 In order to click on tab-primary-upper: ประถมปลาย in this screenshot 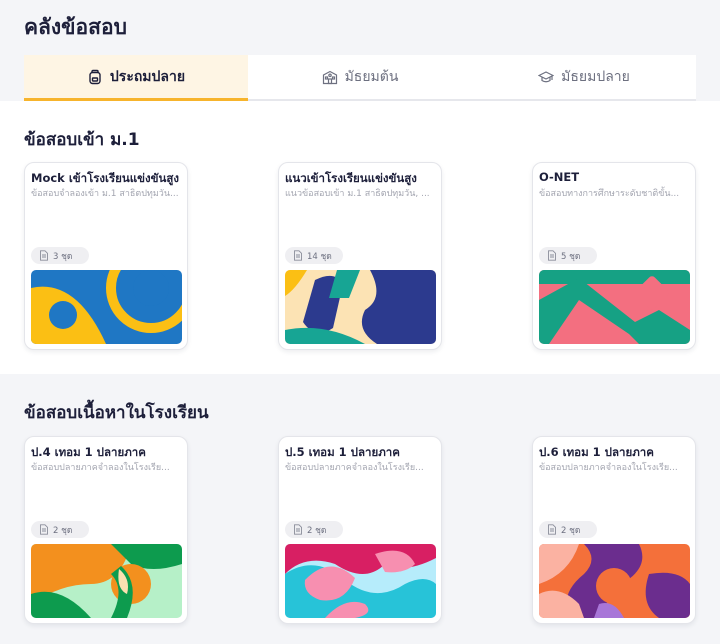, I will do `click(136, 78)`.